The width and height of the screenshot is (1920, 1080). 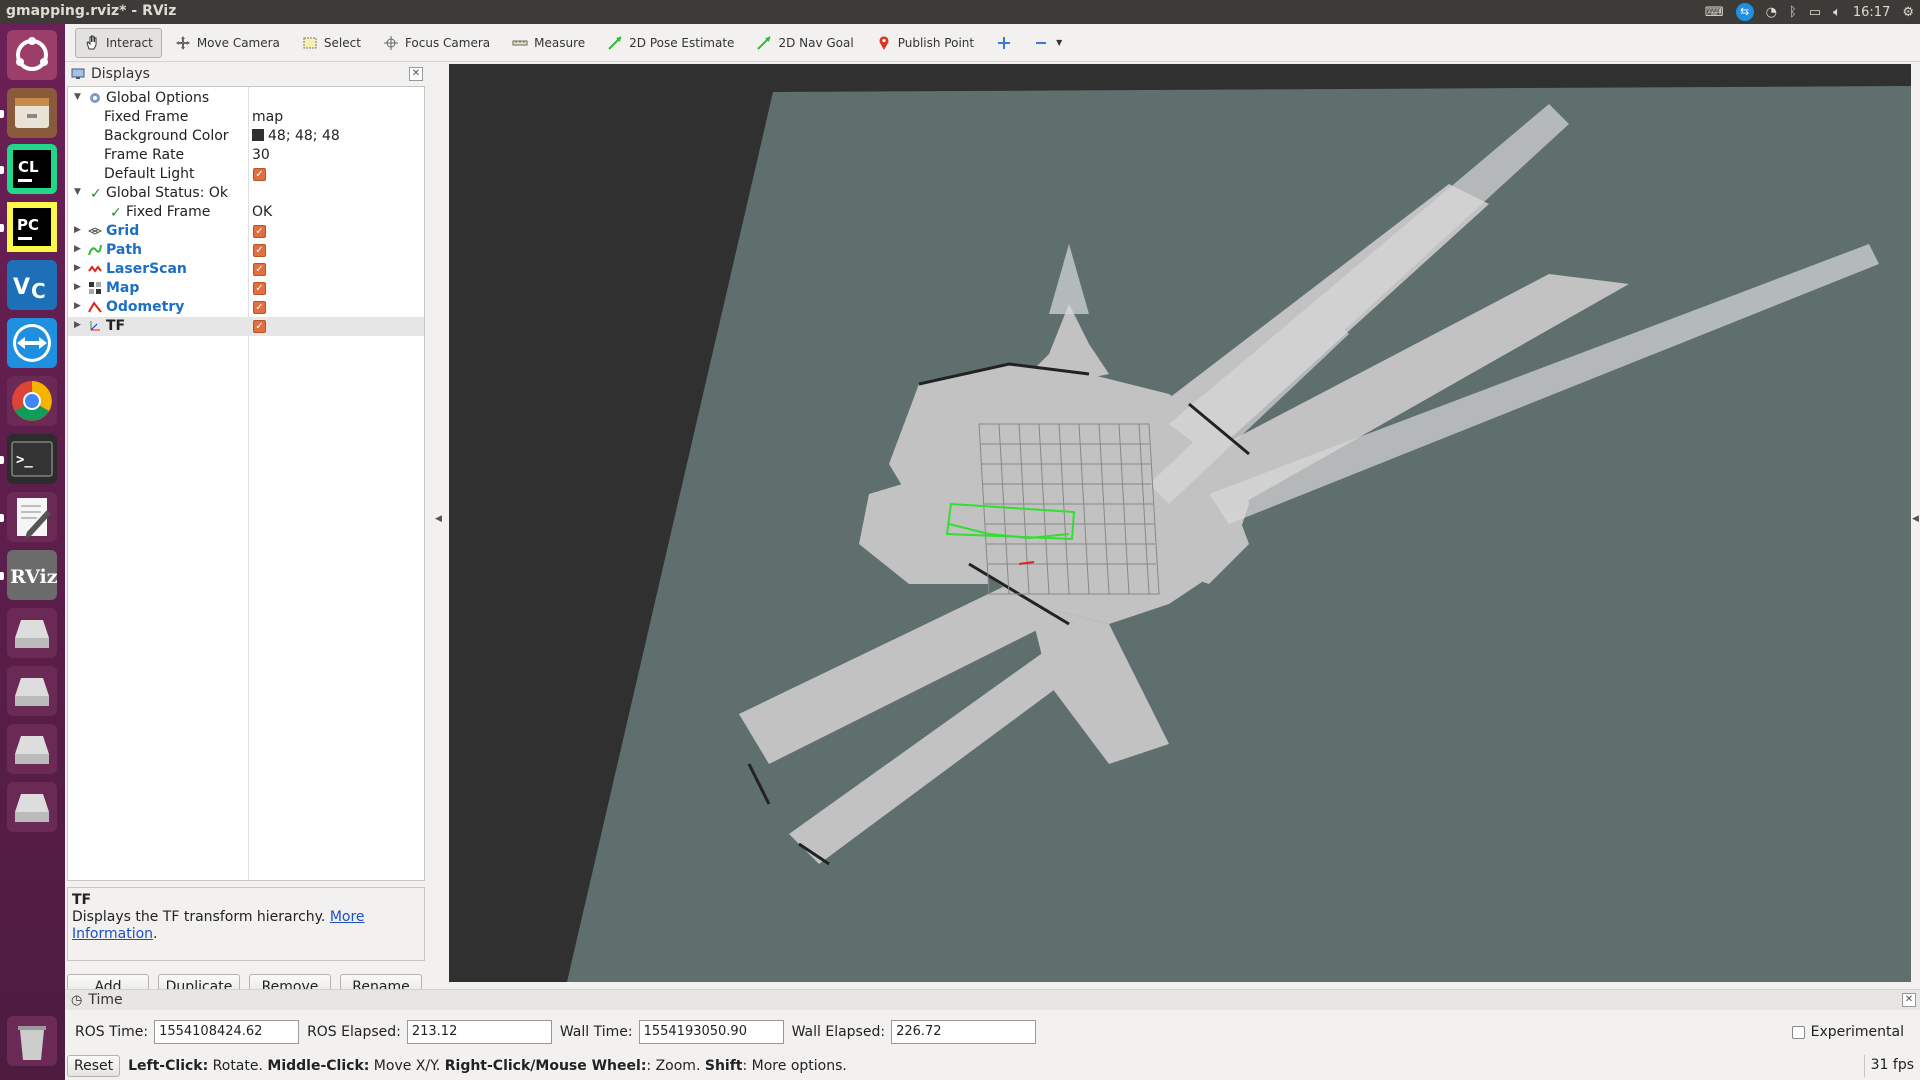 What do you see at coordinates (259, 288) in the screenshot?
I see `map-checkbox: ✓` at bounding box center [259, 288].